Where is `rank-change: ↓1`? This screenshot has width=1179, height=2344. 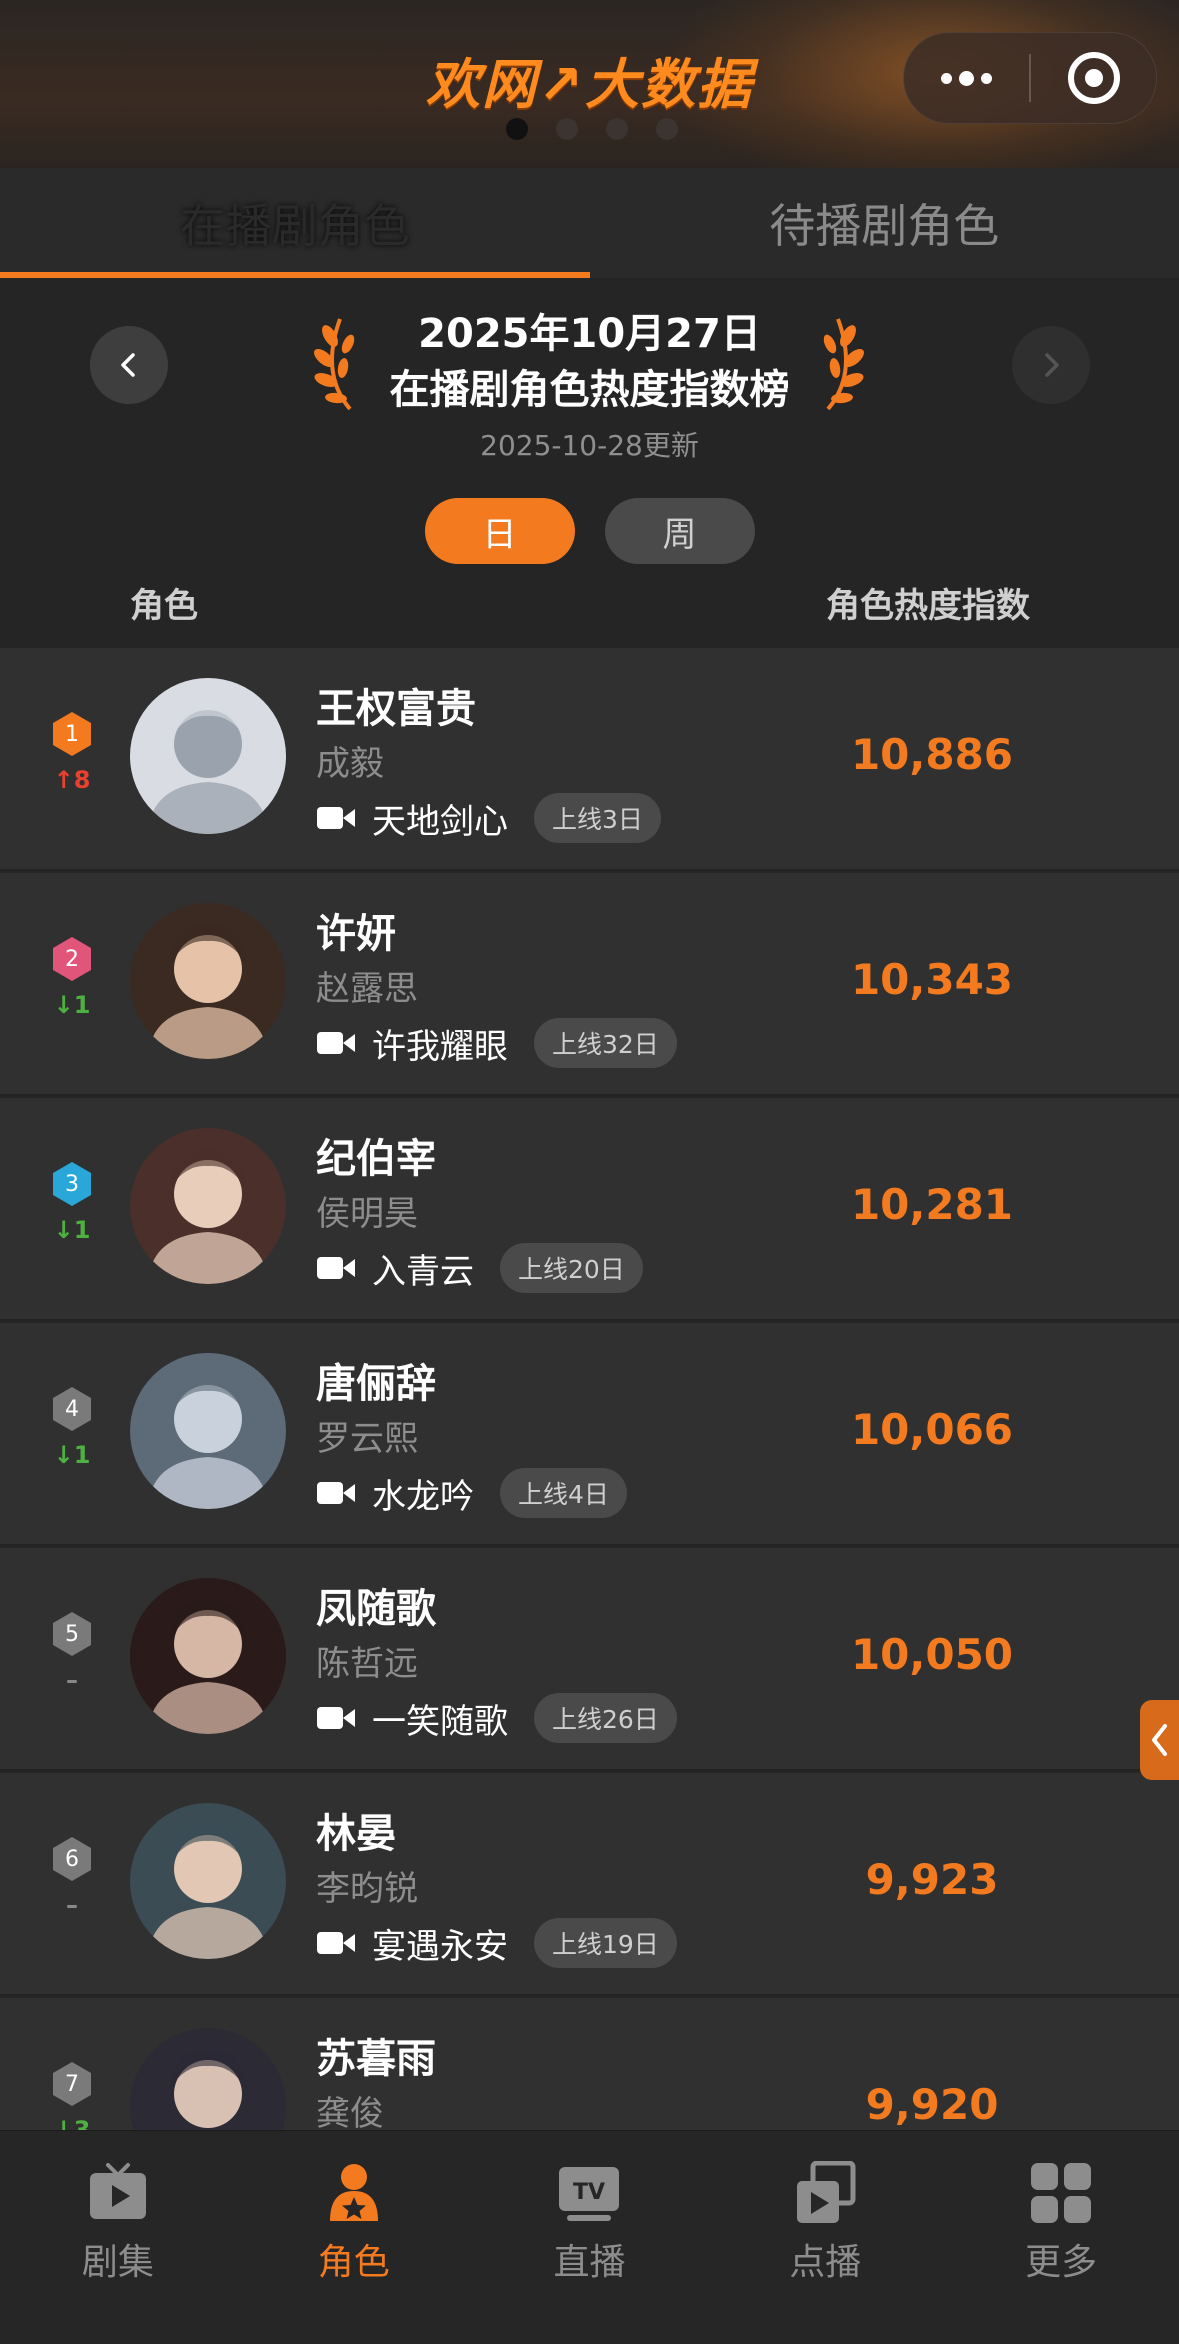
rank-change: ↓1 is located at coordinates (72, 1455).